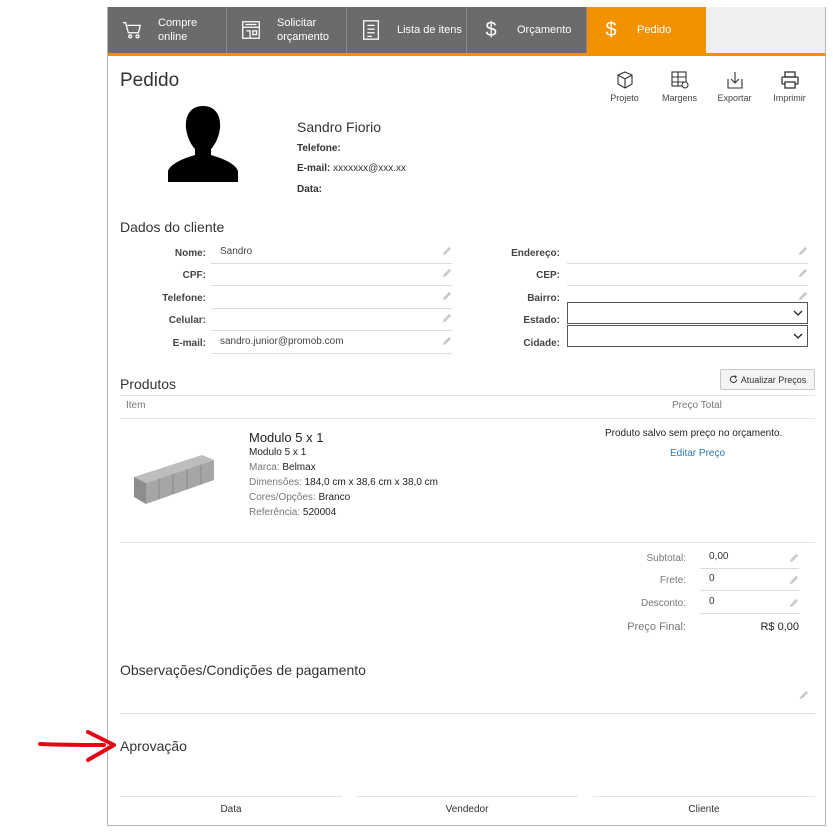 This screenshot has height=833, width=833. I want to click on discount-value: 0, so click(712, 601).